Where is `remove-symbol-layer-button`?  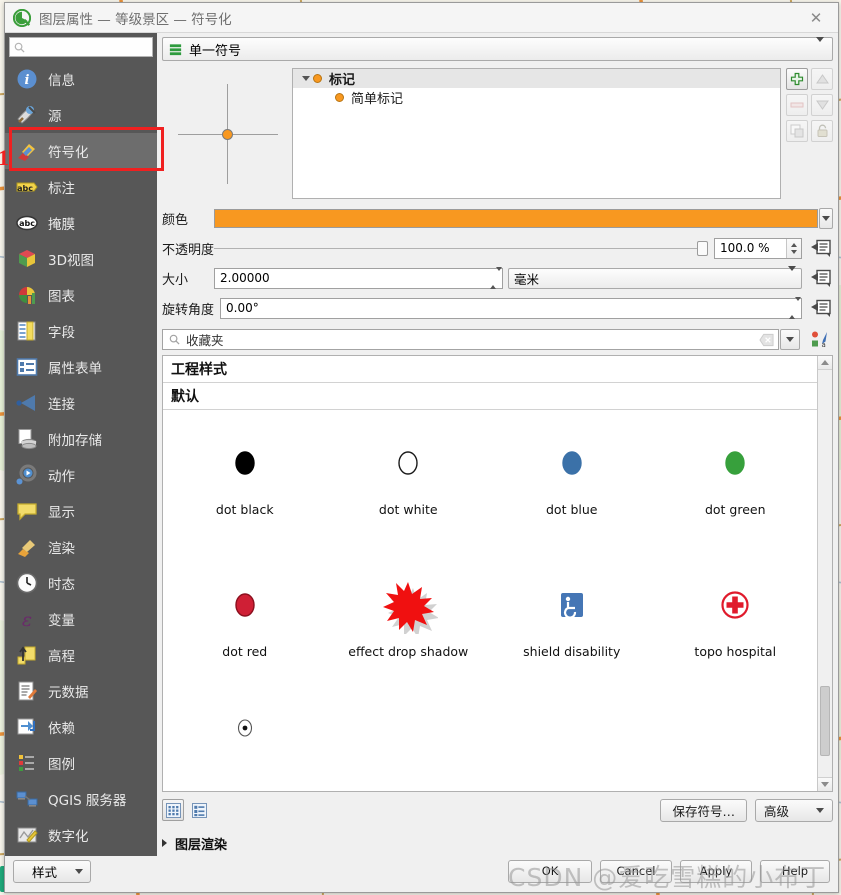
remove-symbol-layer-button is located at coordinates (797, 105).